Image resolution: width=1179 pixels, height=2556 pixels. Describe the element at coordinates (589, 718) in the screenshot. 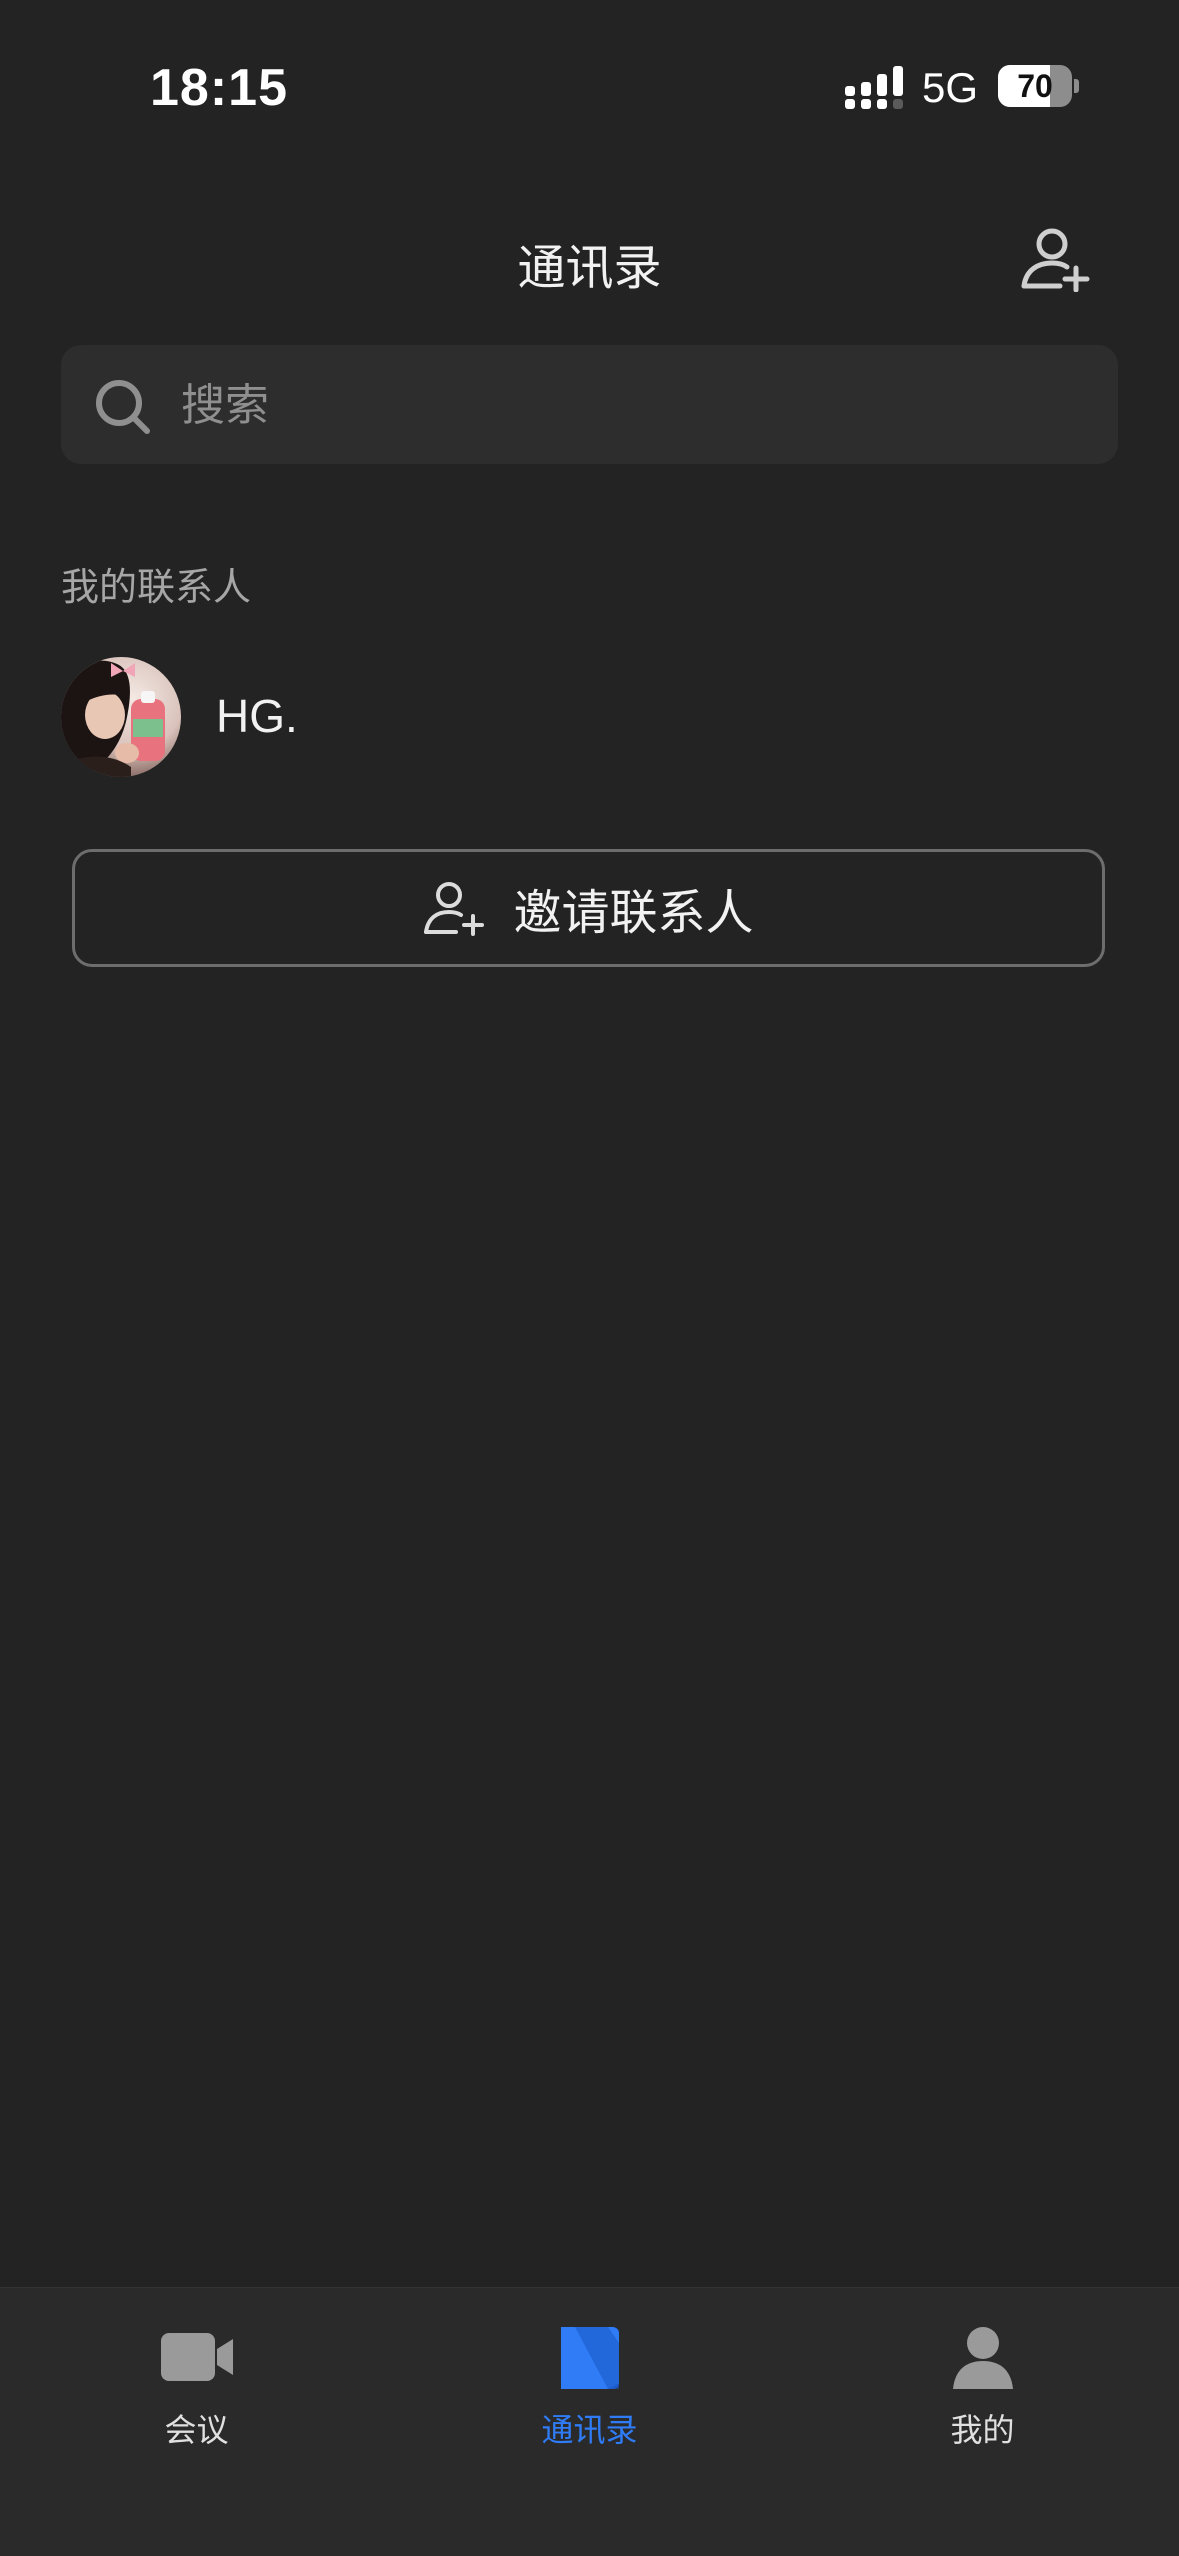

I see `contact-list-item: HG.` at that location.